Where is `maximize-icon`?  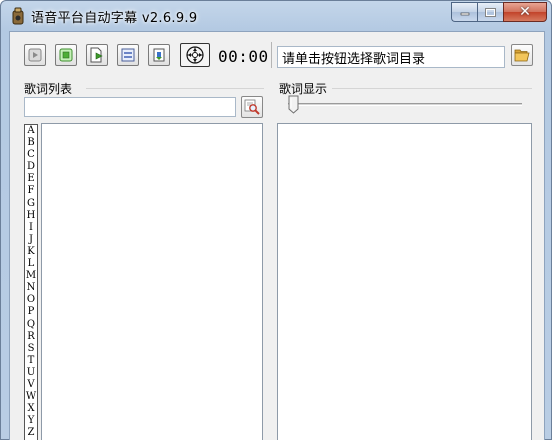
maximize-icon is located at coordinates (490, 12).